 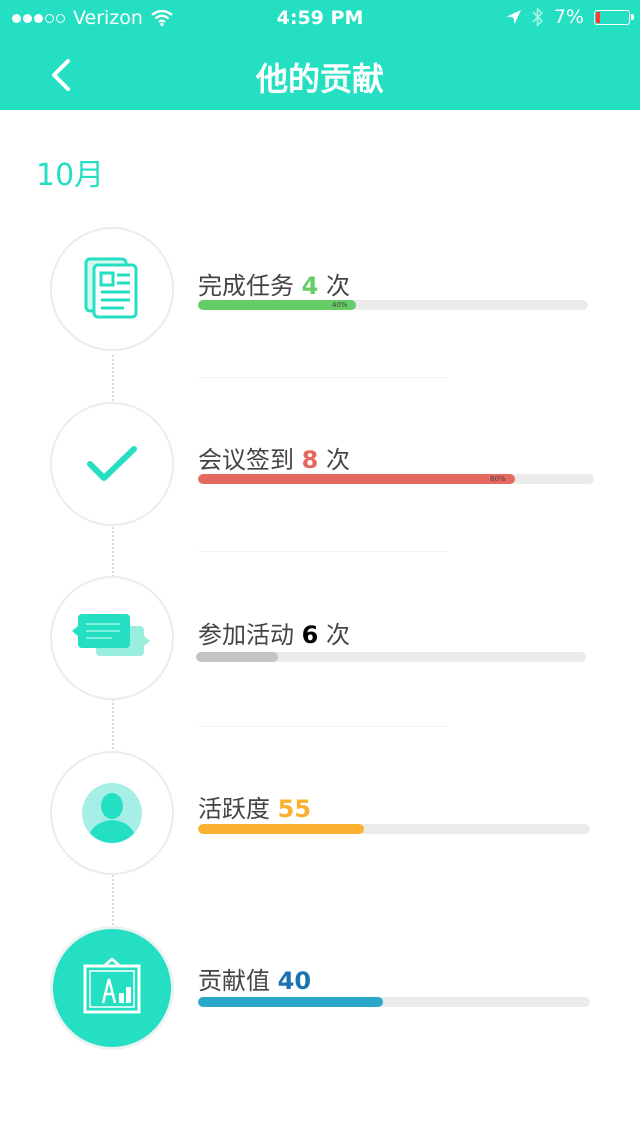 What do you see at coordinates (538, 17) in the screenshot?
I see `bluetooth-icon` at bounding box center [538, 17].